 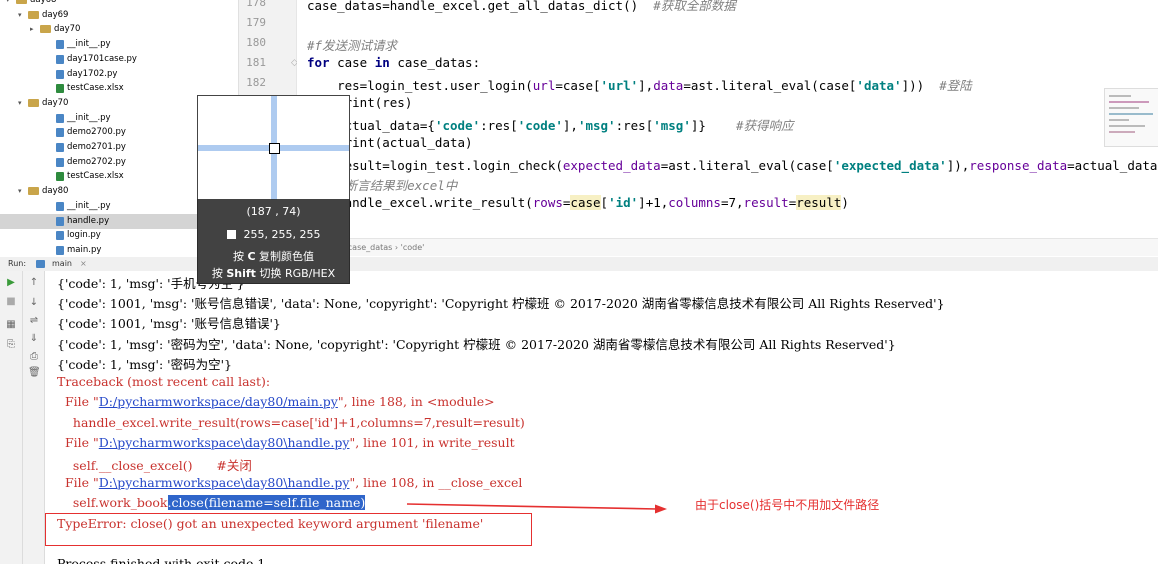 I want to click on annotation-arrow, so click(x=536, y=508).